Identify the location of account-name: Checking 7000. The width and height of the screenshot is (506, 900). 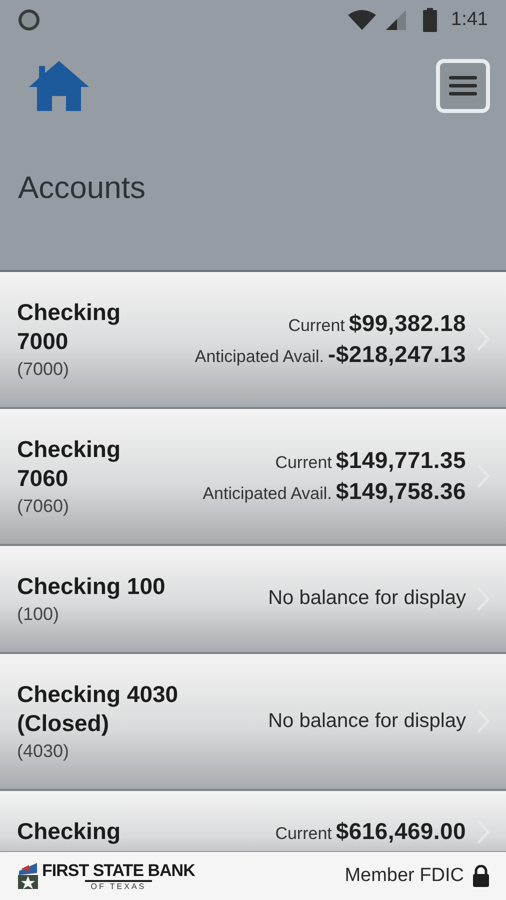
(69, 327).